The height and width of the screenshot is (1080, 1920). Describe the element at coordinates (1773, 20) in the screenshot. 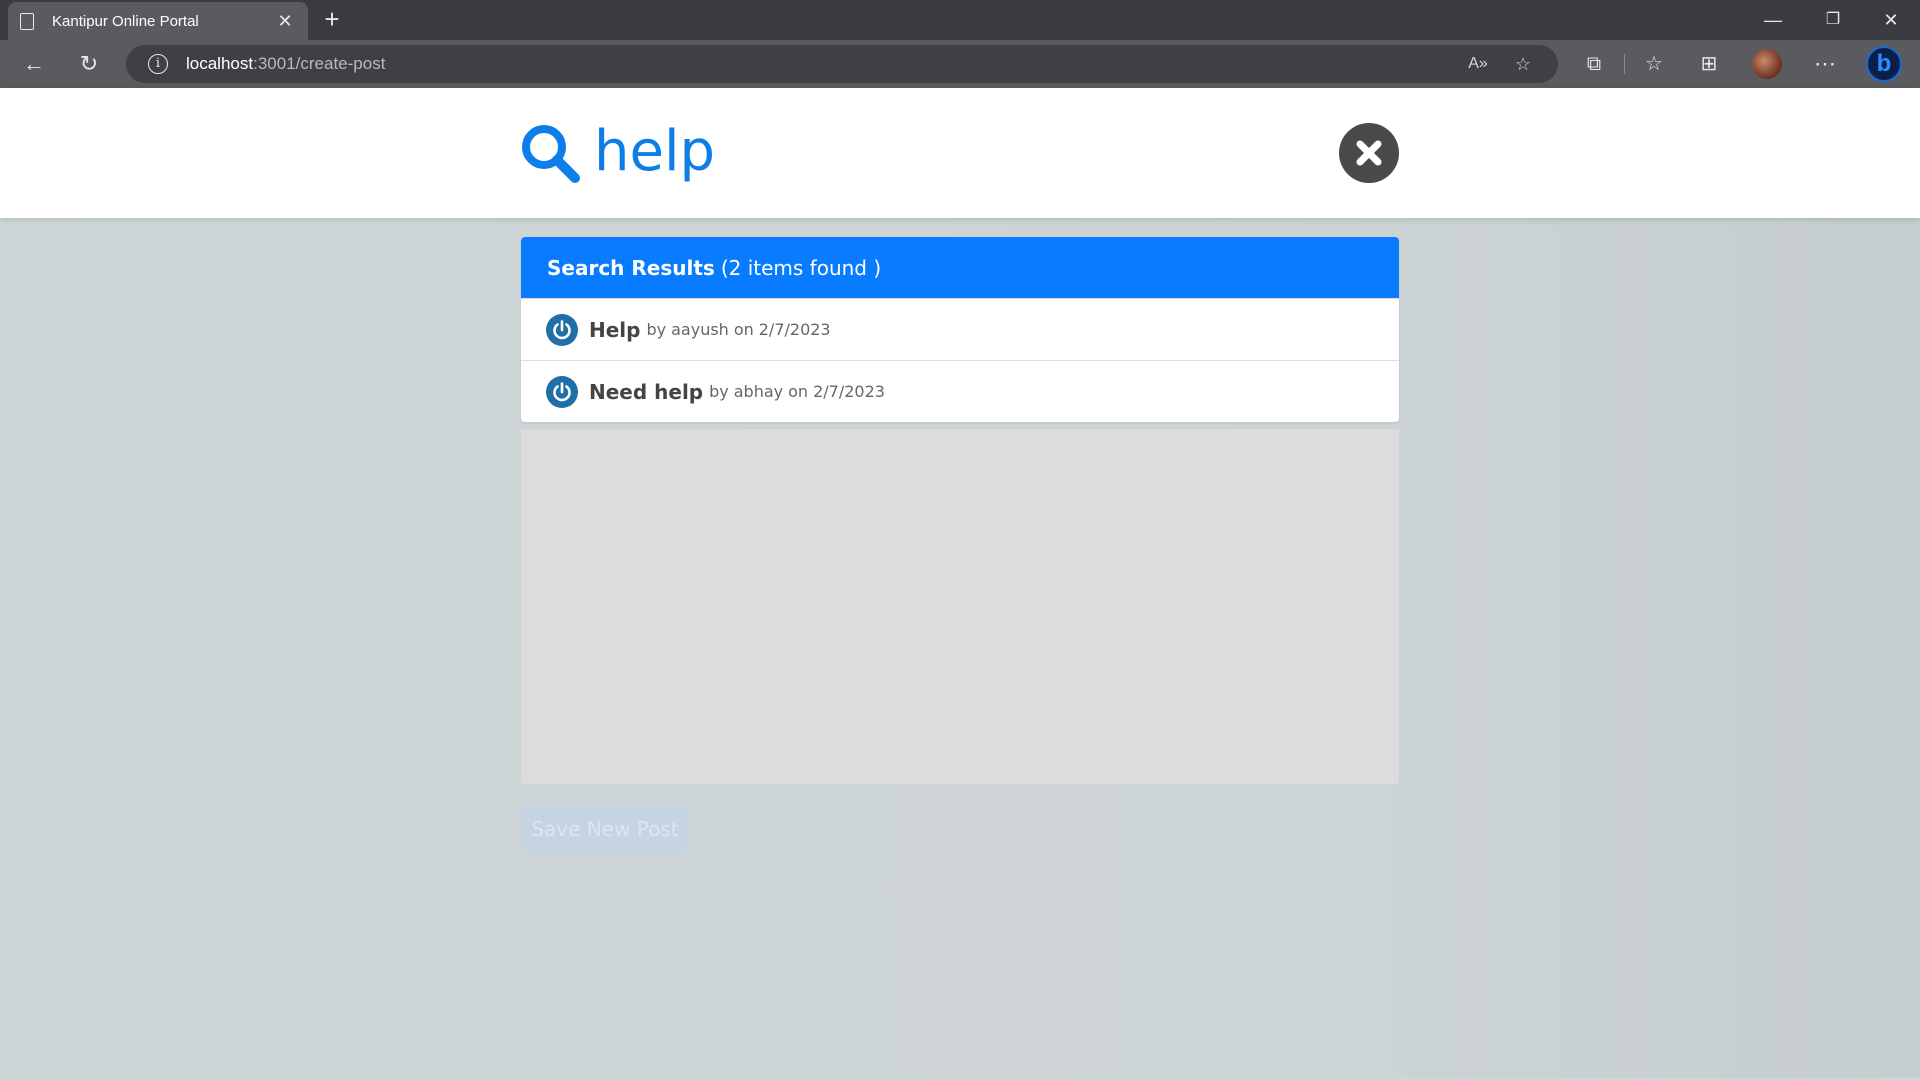

I see `minimize-icon: —` at that location.